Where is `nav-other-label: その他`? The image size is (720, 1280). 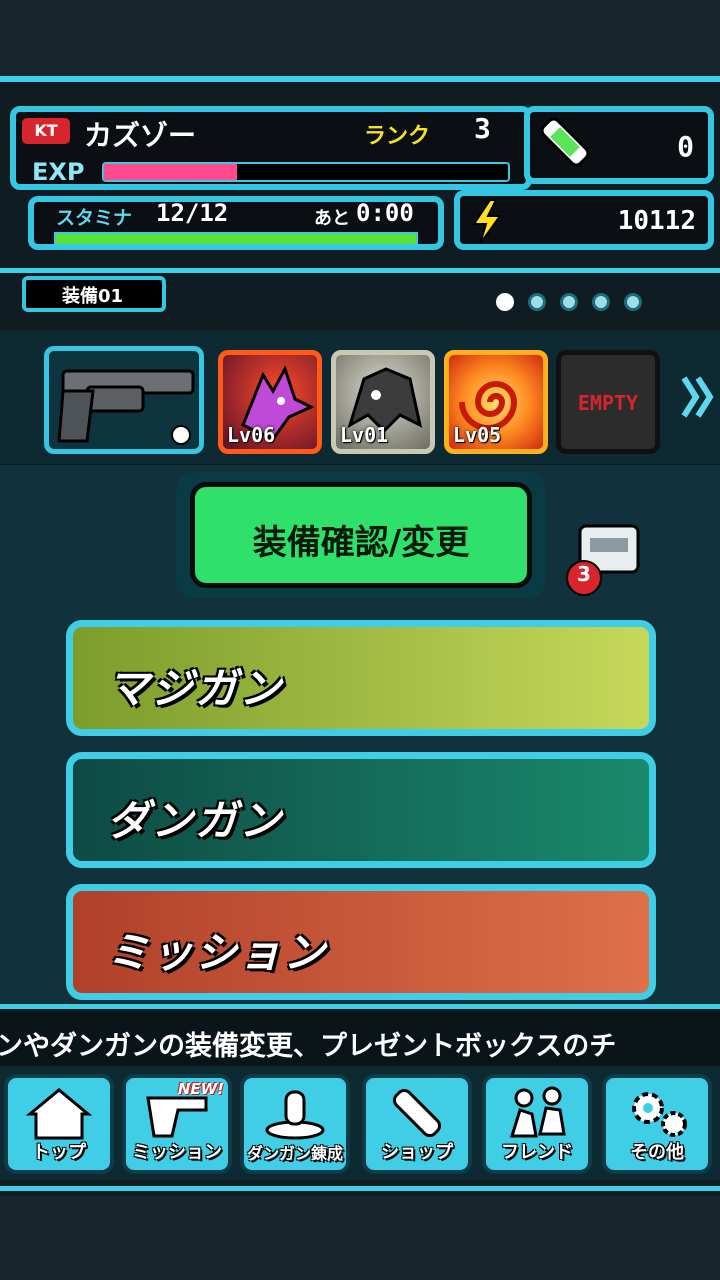 nav-other-label: その他 is located at coordinates (657, 1152).